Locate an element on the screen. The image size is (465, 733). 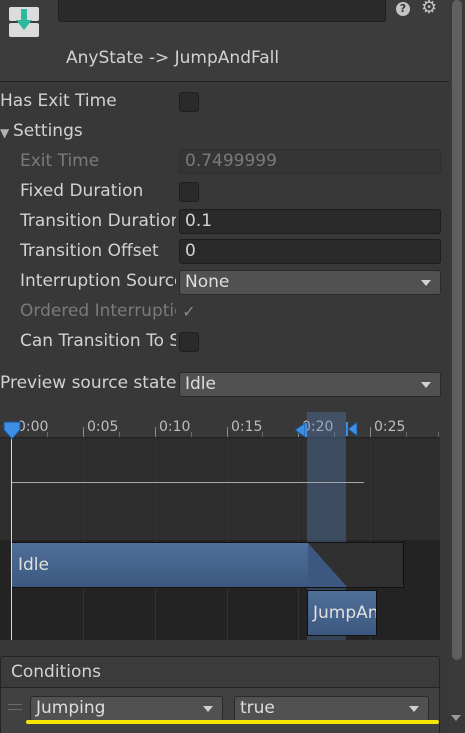
ordered-interruption-label: Ordered Interruption is located at coordinates (98, 311).